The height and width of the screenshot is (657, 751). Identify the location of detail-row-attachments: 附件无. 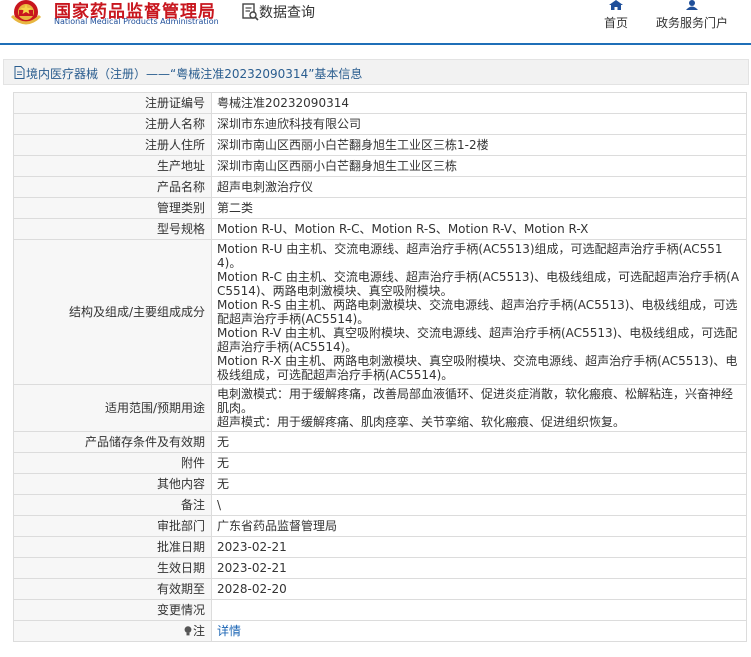
(380, 463).